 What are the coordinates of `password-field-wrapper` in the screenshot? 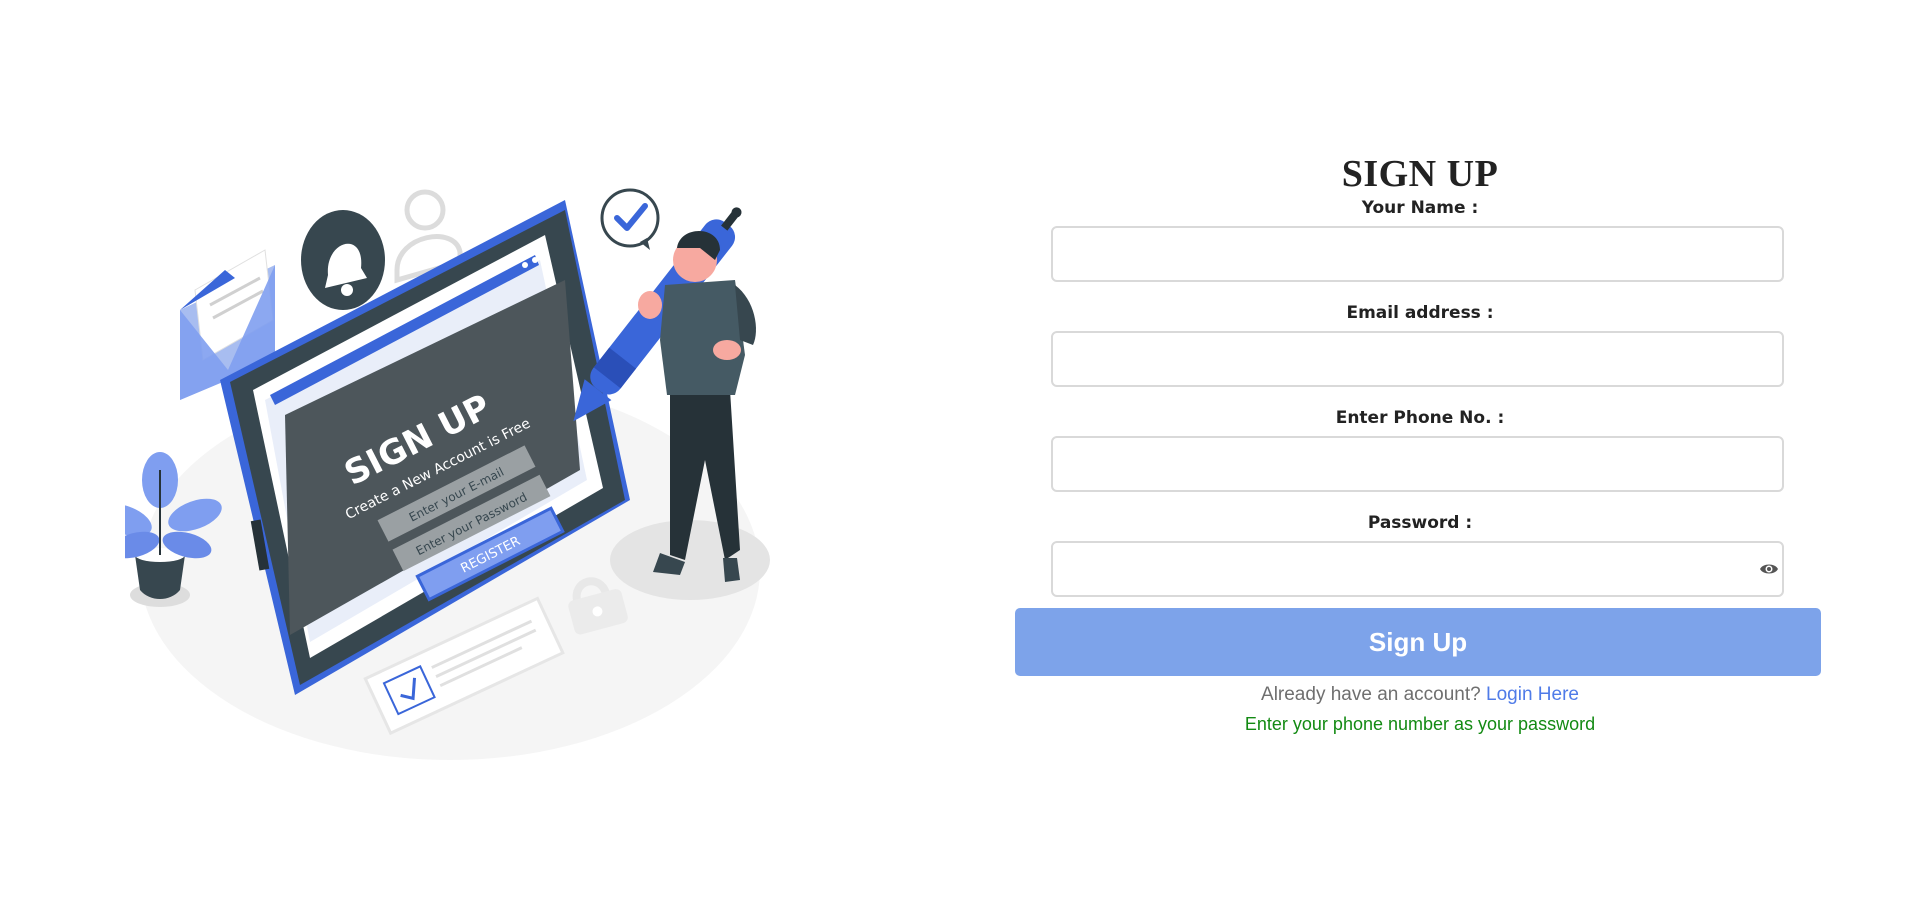 It's located at (1420, 569).